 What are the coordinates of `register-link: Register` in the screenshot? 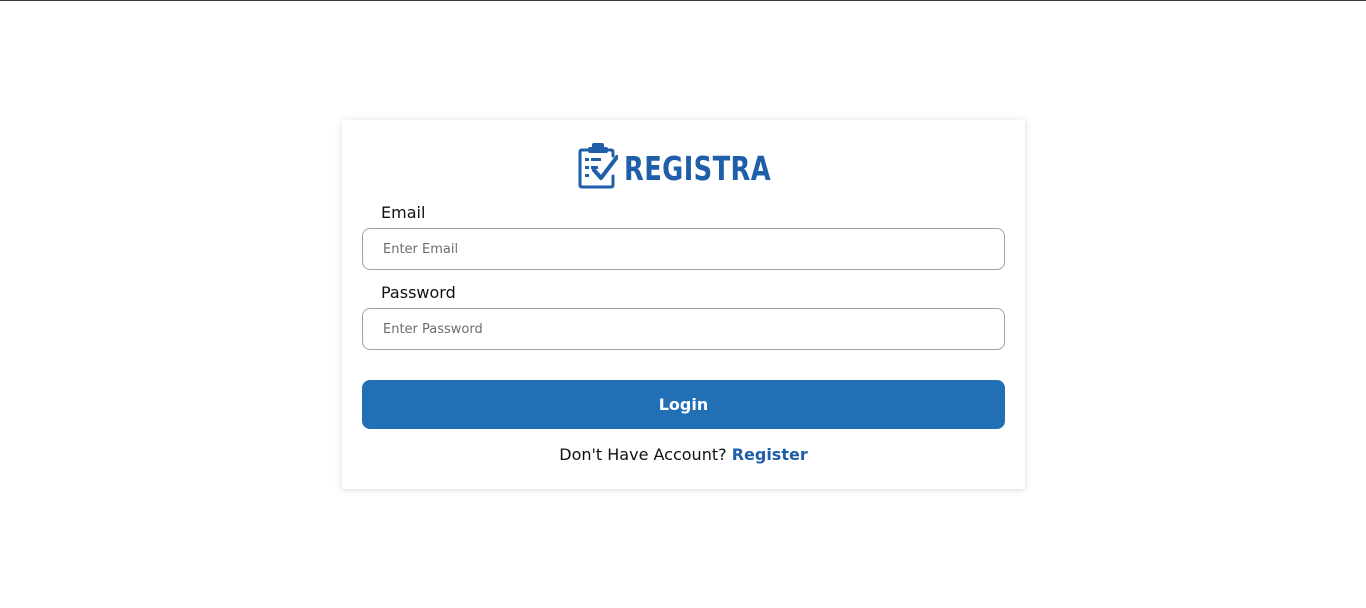 It's located at (770, 454).